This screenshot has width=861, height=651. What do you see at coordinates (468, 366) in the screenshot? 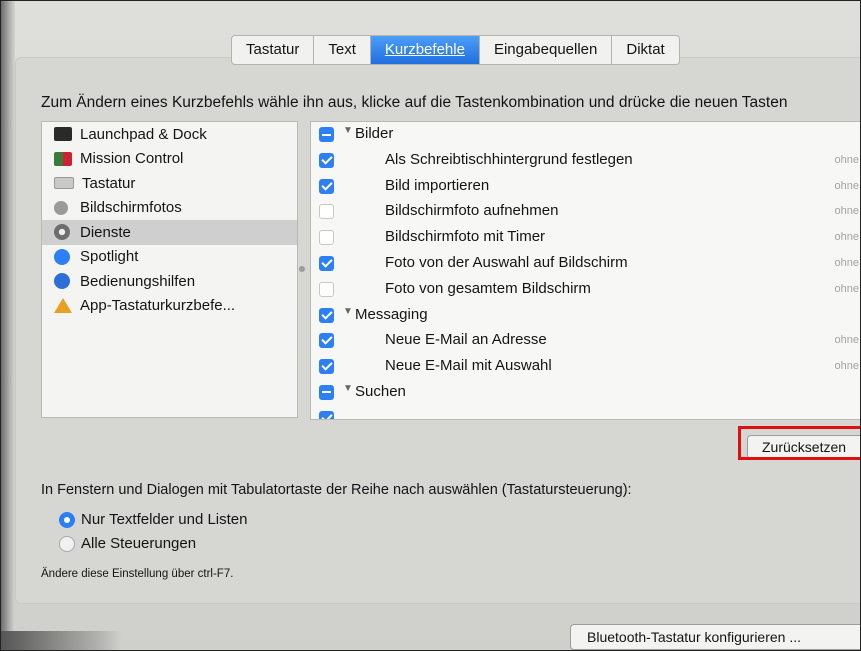
I see `shortcut-label: Neue E-Mail mit Auswahl` at bounding box center [468, 366].